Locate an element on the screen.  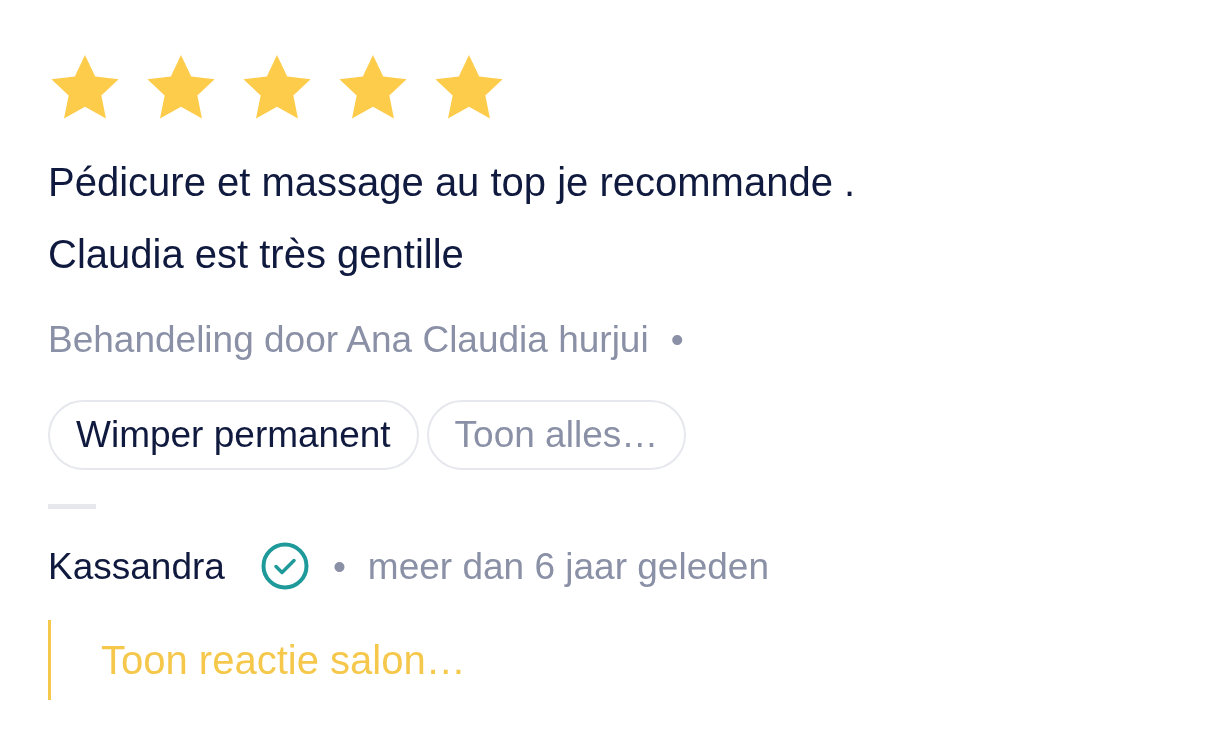
review-text: Pédicure et massage au top je recommande . Claudia est très gentille is located at coordinates (452, 218).